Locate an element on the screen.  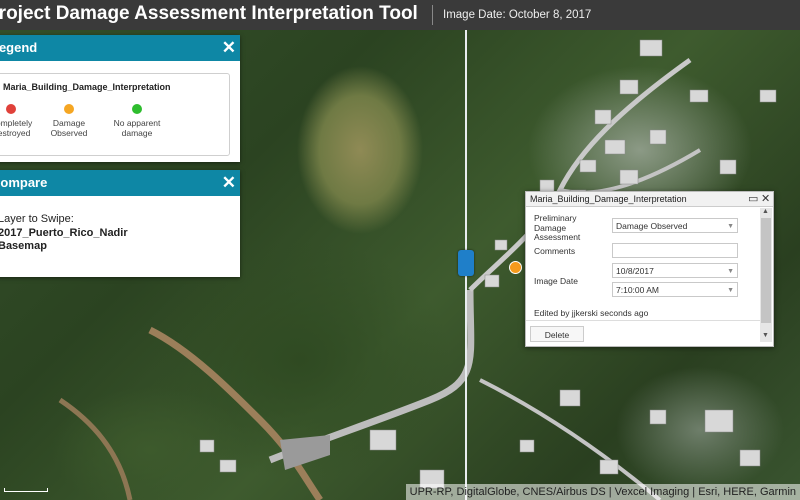
dirt-road is located at coordinates (235, 413).